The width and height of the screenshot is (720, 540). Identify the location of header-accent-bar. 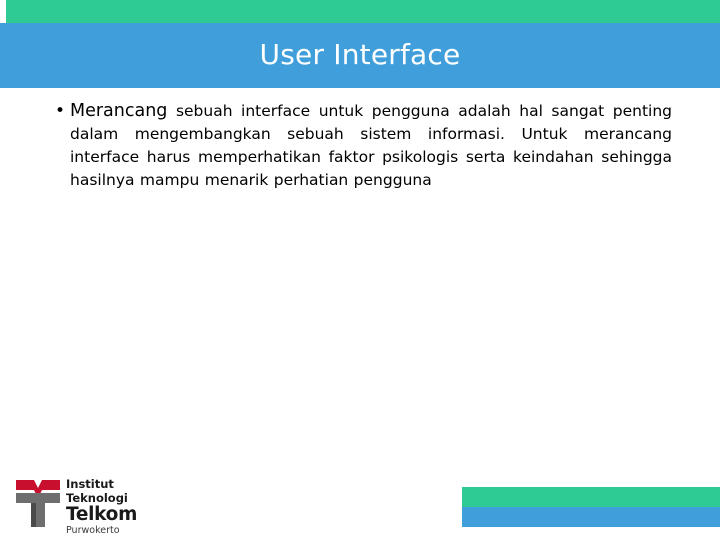
(363, 11).